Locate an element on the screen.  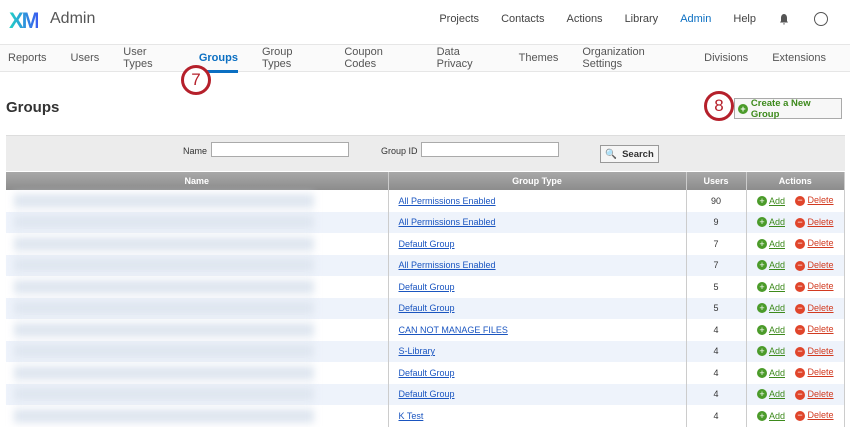
search-panel: Name Group ID 🔍 Search is located at coordinates (425, 153).